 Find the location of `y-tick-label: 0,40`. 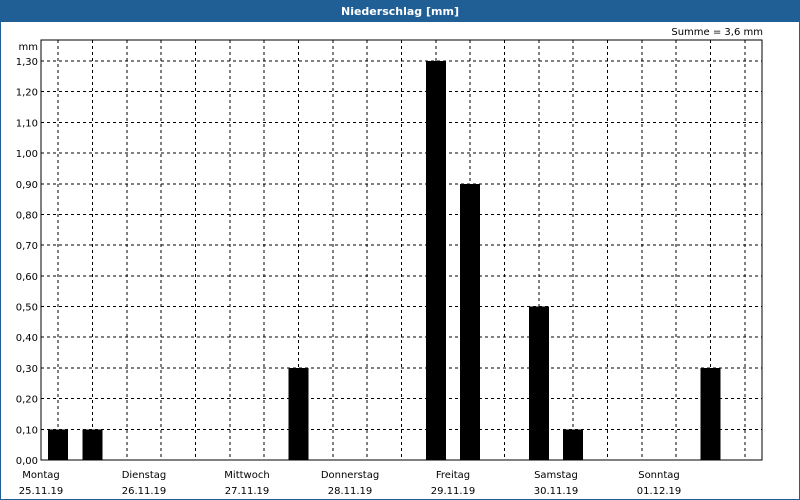

y-tick-label: 0,40 is located at coordinates (27, 338).